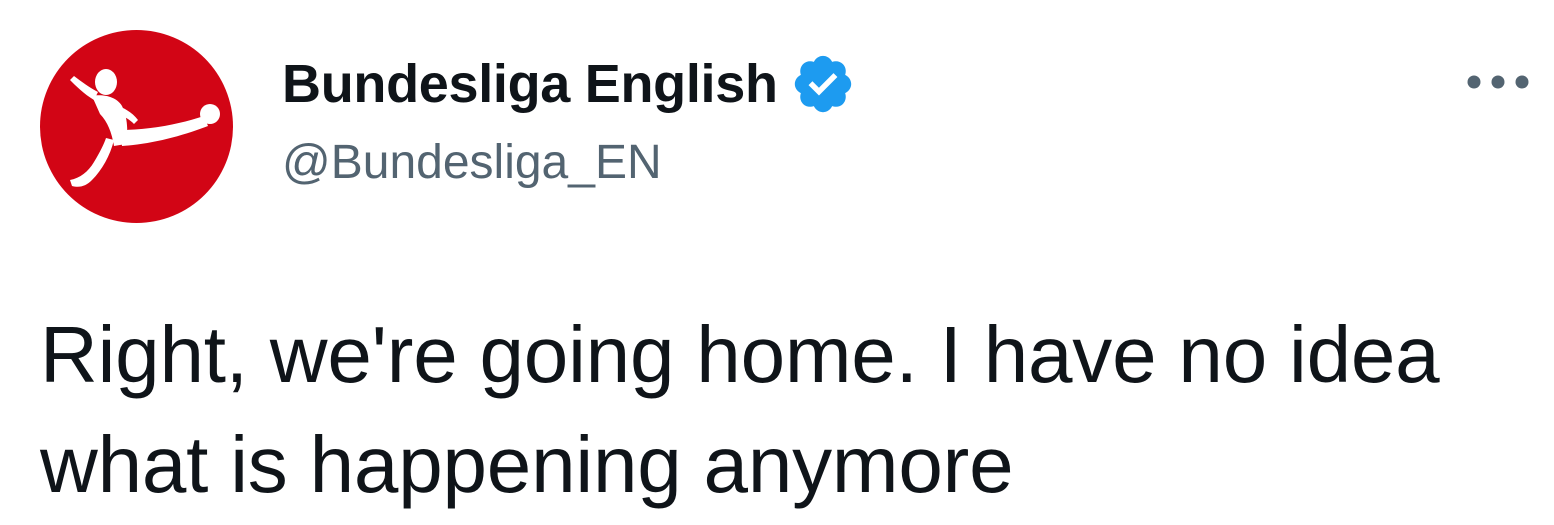 This screenshot has width=1554, height=525. Describe the element at coordinates (823, 84) in the screenshot. I see `verified-badge-icon` at that location.